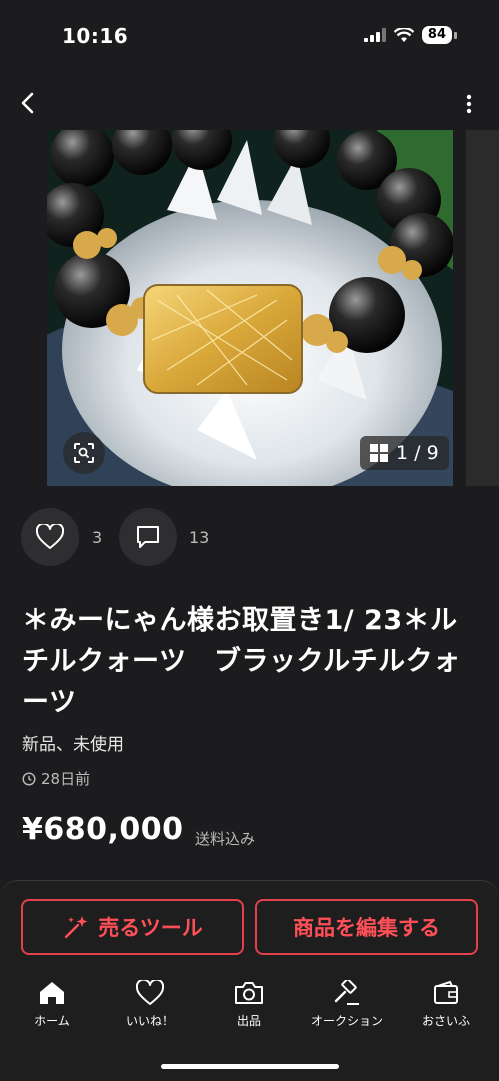 This screenshot has width=499, height=1081. I want to click on battery-tip, so click(455, 35).